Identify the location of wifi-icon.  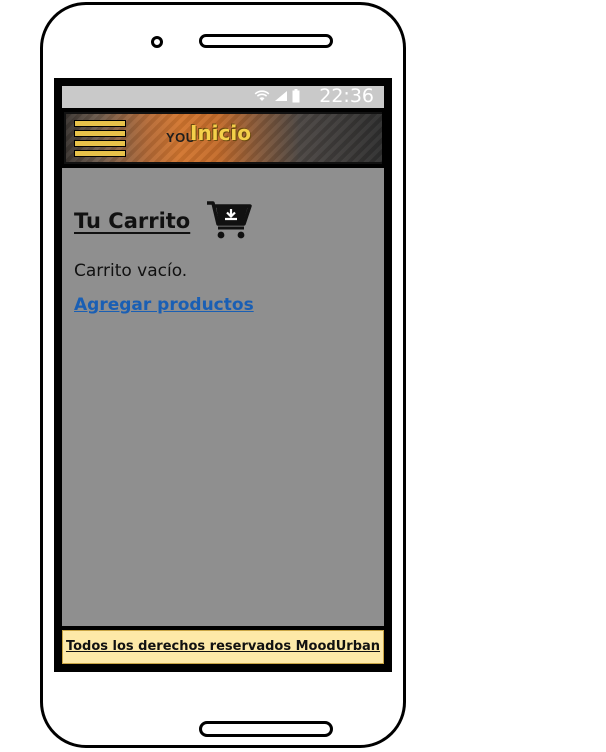
(262, 95).